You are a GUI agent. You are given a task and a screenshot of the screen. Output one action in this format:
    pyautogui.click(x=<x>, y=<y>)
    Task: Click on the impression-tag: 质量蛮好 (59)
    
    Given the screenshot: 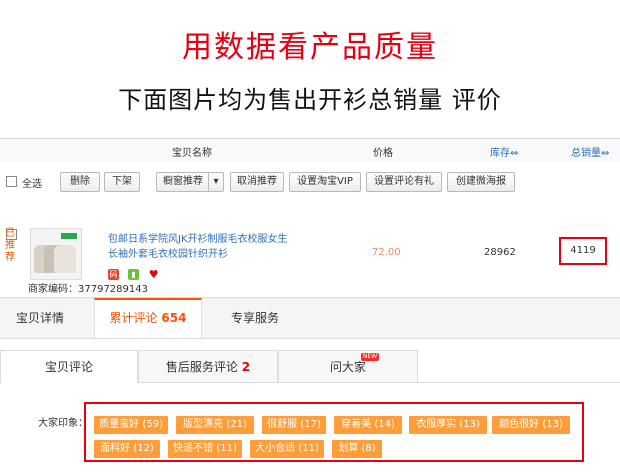 What is the action you would take?
    pyautogui.click(x=131, y=425)
    